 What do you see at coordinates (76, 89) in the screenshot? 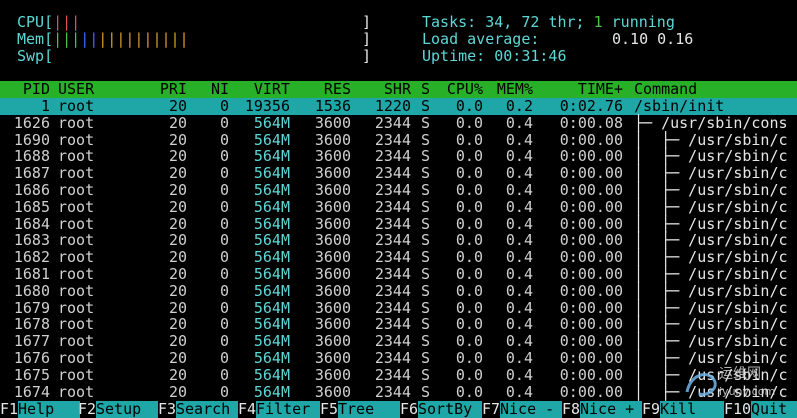
I see `column-user: USER` at bounding box center [76, 89].